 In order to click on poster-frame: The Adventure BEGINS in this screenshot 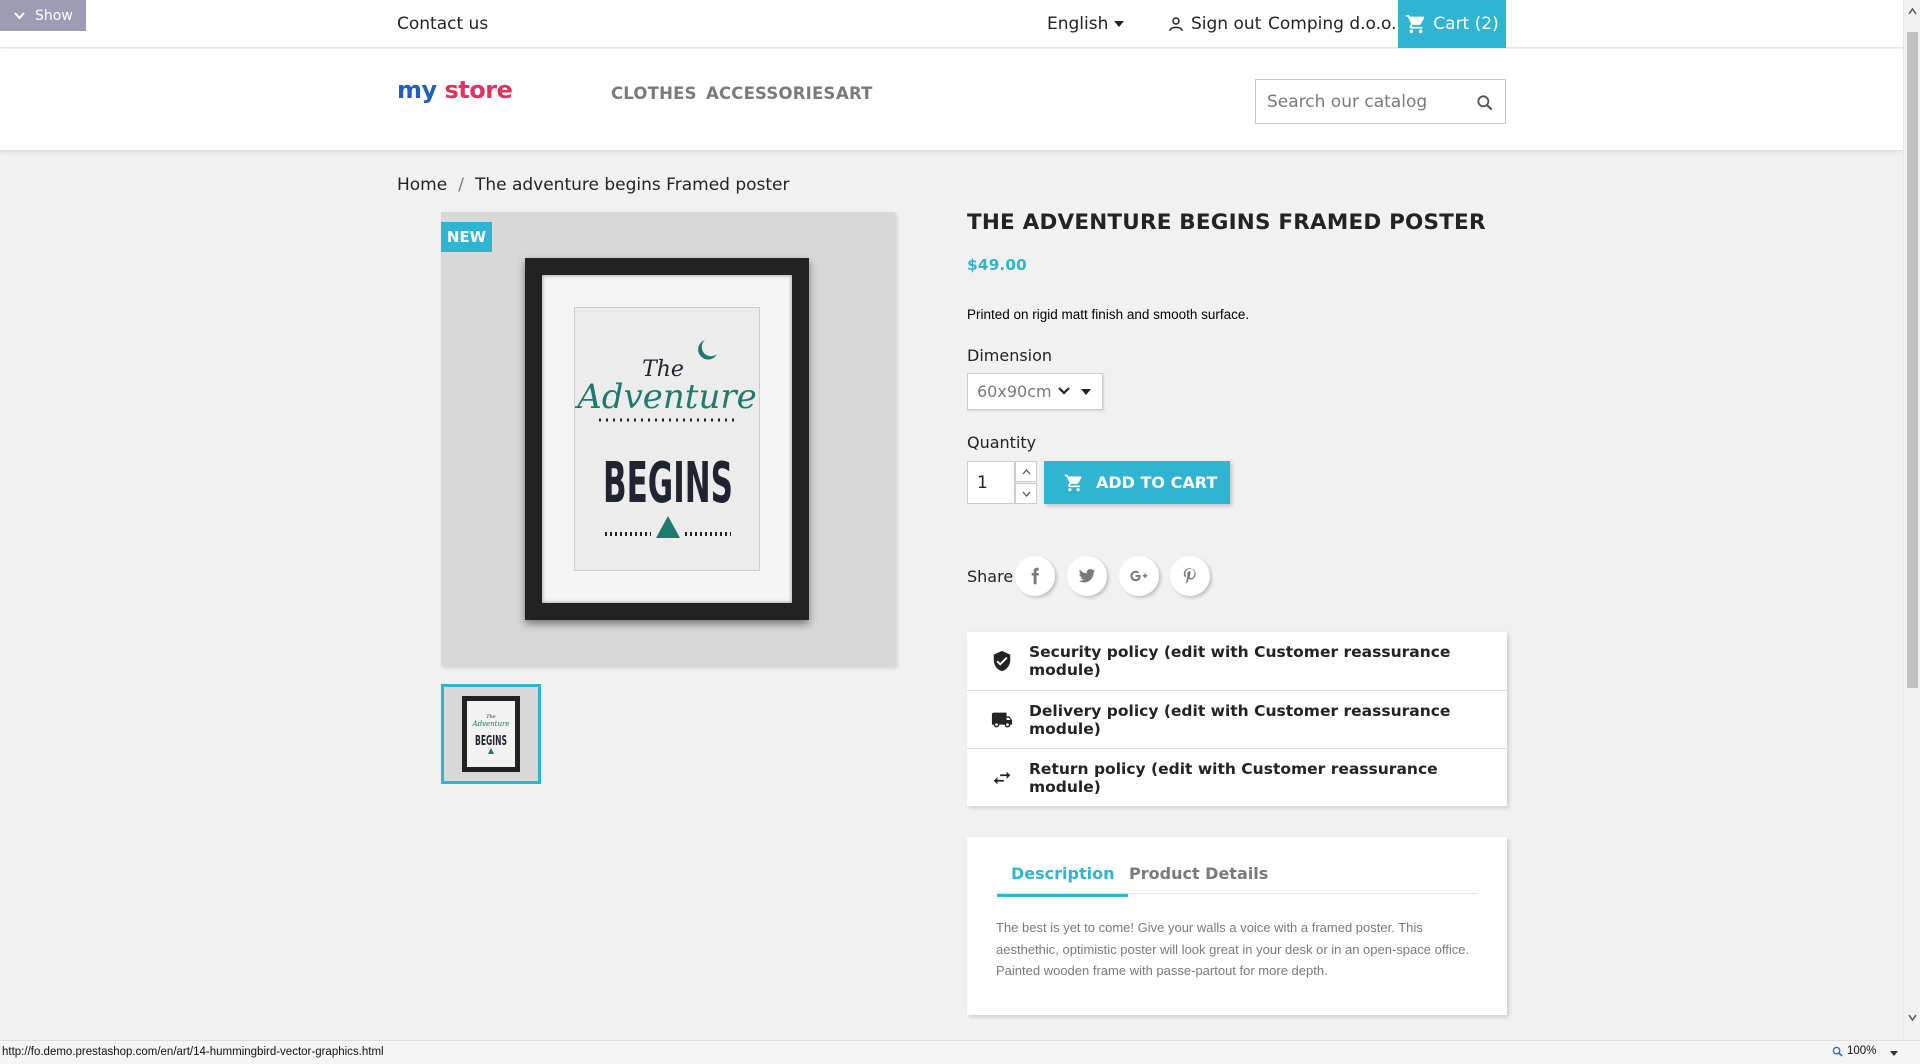, I will do `click(667, 439)`.